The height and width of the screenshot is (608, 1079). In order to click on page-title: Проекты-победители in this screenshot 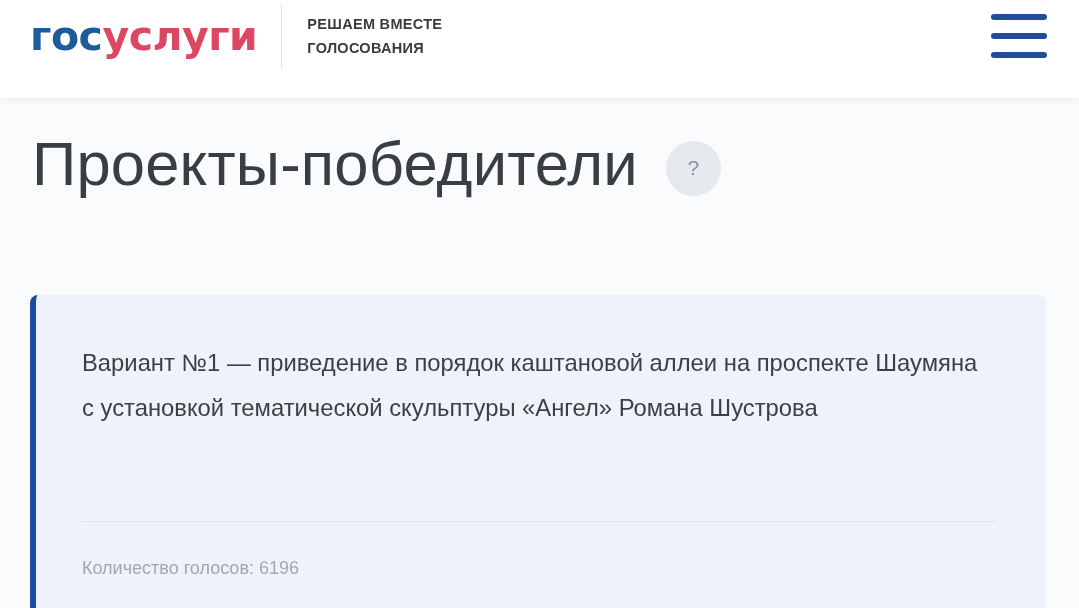, I will do `click(335, 164)`.